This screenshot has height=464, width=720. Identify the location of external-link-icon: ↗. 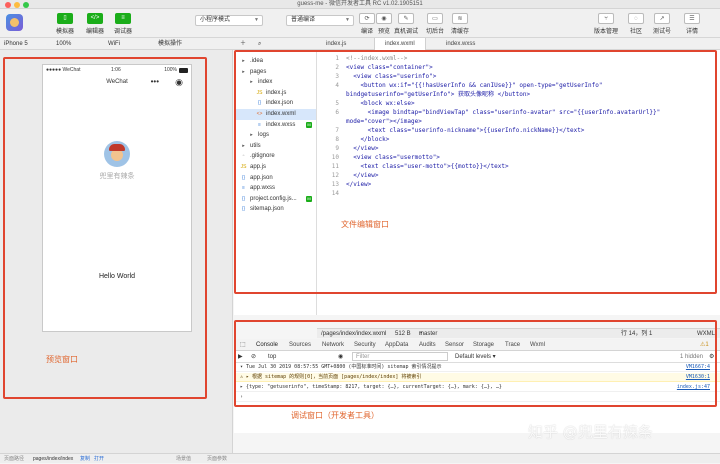
(662, 18).